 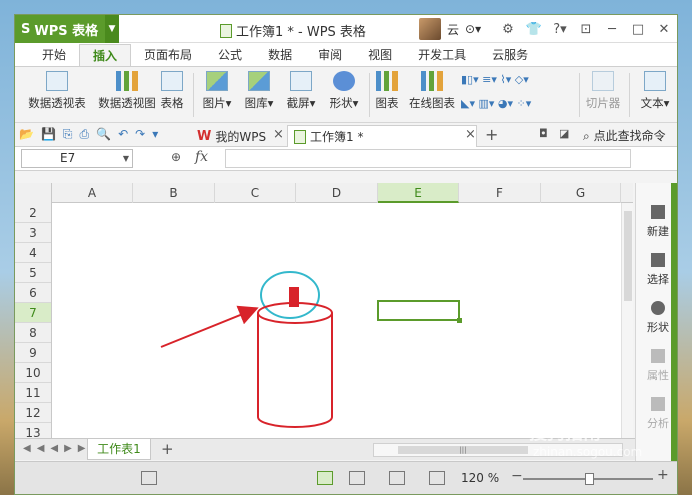 I want to click on formula-input, so click(x=428, y=158).